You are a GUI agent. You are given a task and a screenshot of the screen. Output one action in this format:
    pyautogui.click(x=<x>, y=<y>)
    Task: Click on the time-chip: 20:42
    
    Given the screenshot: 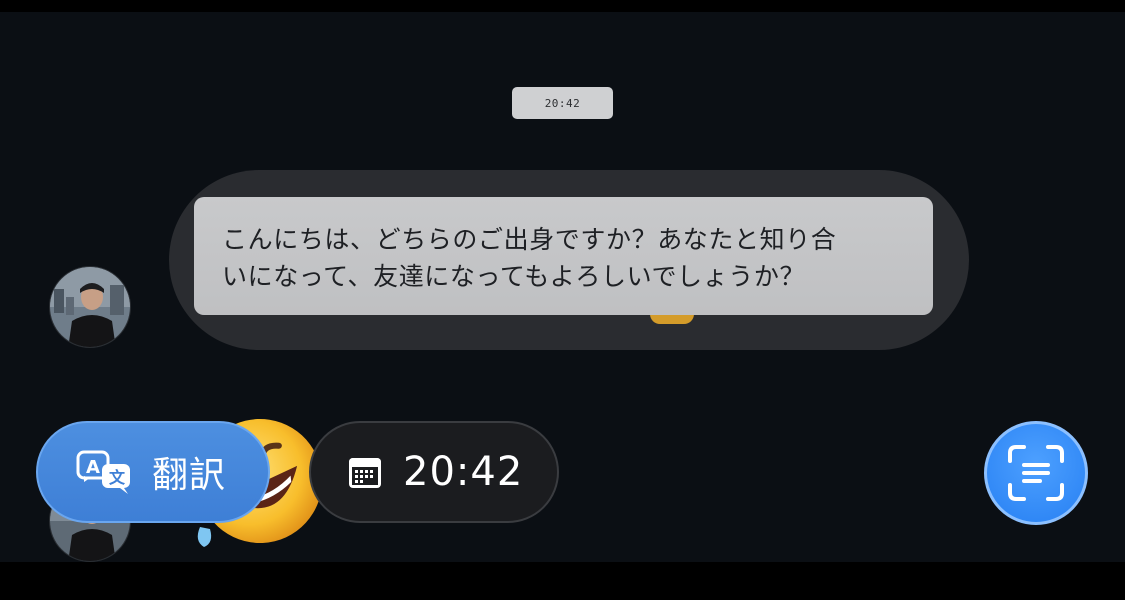 What is the action you would take?
    pyautogui.click(x=434, y=472)
    